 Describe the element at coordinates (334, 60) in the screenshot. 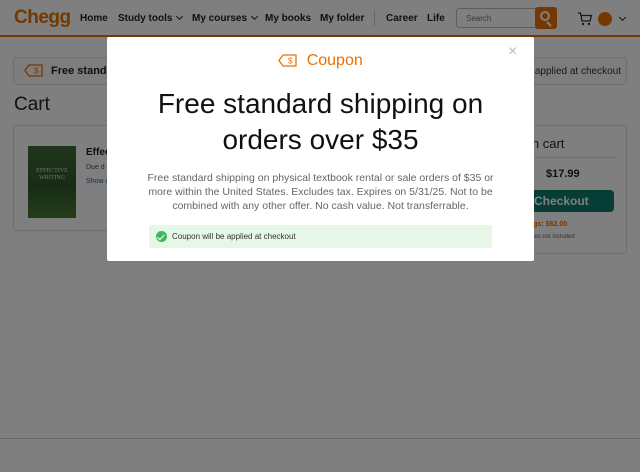

I see `modal-header-label: Coupon` at that location.